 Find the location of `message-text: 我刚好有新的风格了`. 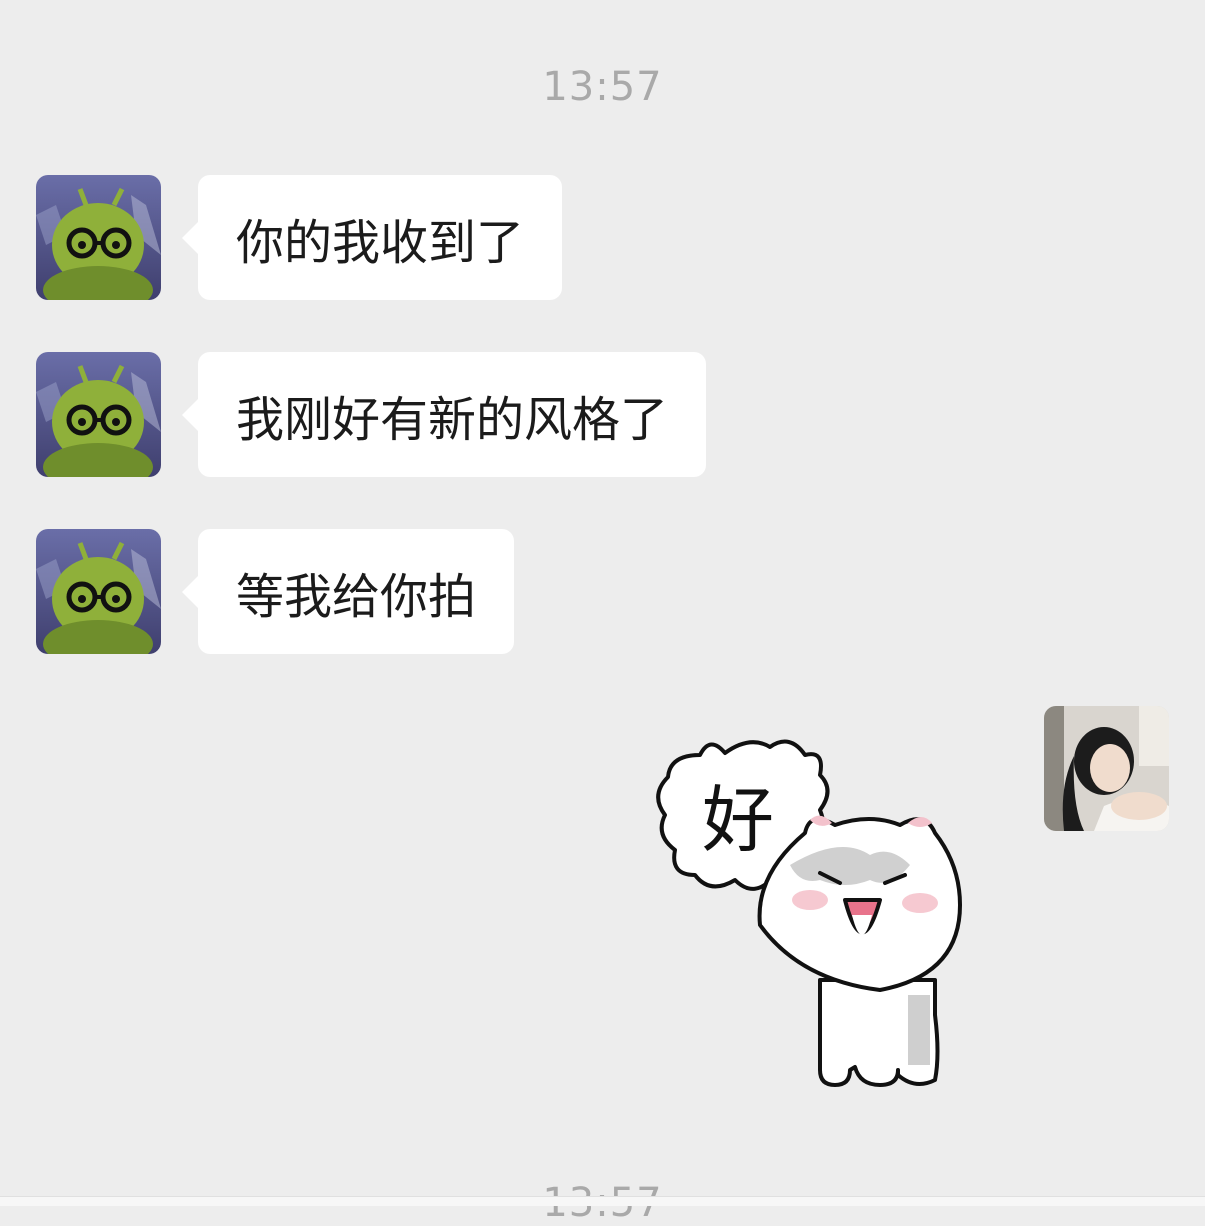

message-text: 我刚好有新的风格了 is located at coordinates (452, 419).